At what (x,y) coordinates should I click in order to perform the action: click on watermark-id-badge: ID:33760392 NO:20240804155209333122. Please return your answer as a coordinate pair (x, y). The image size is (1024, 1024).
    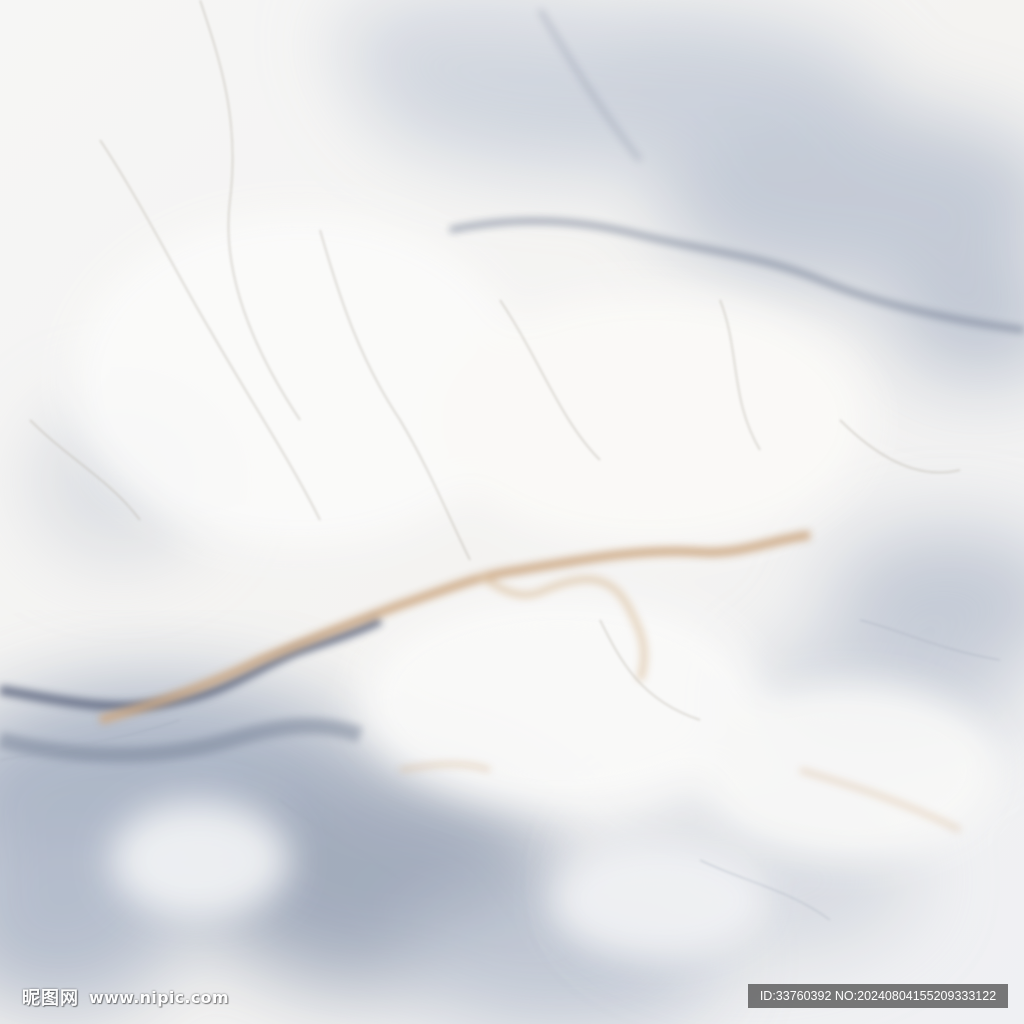
    Looking at the image, I should click on (878, 996).